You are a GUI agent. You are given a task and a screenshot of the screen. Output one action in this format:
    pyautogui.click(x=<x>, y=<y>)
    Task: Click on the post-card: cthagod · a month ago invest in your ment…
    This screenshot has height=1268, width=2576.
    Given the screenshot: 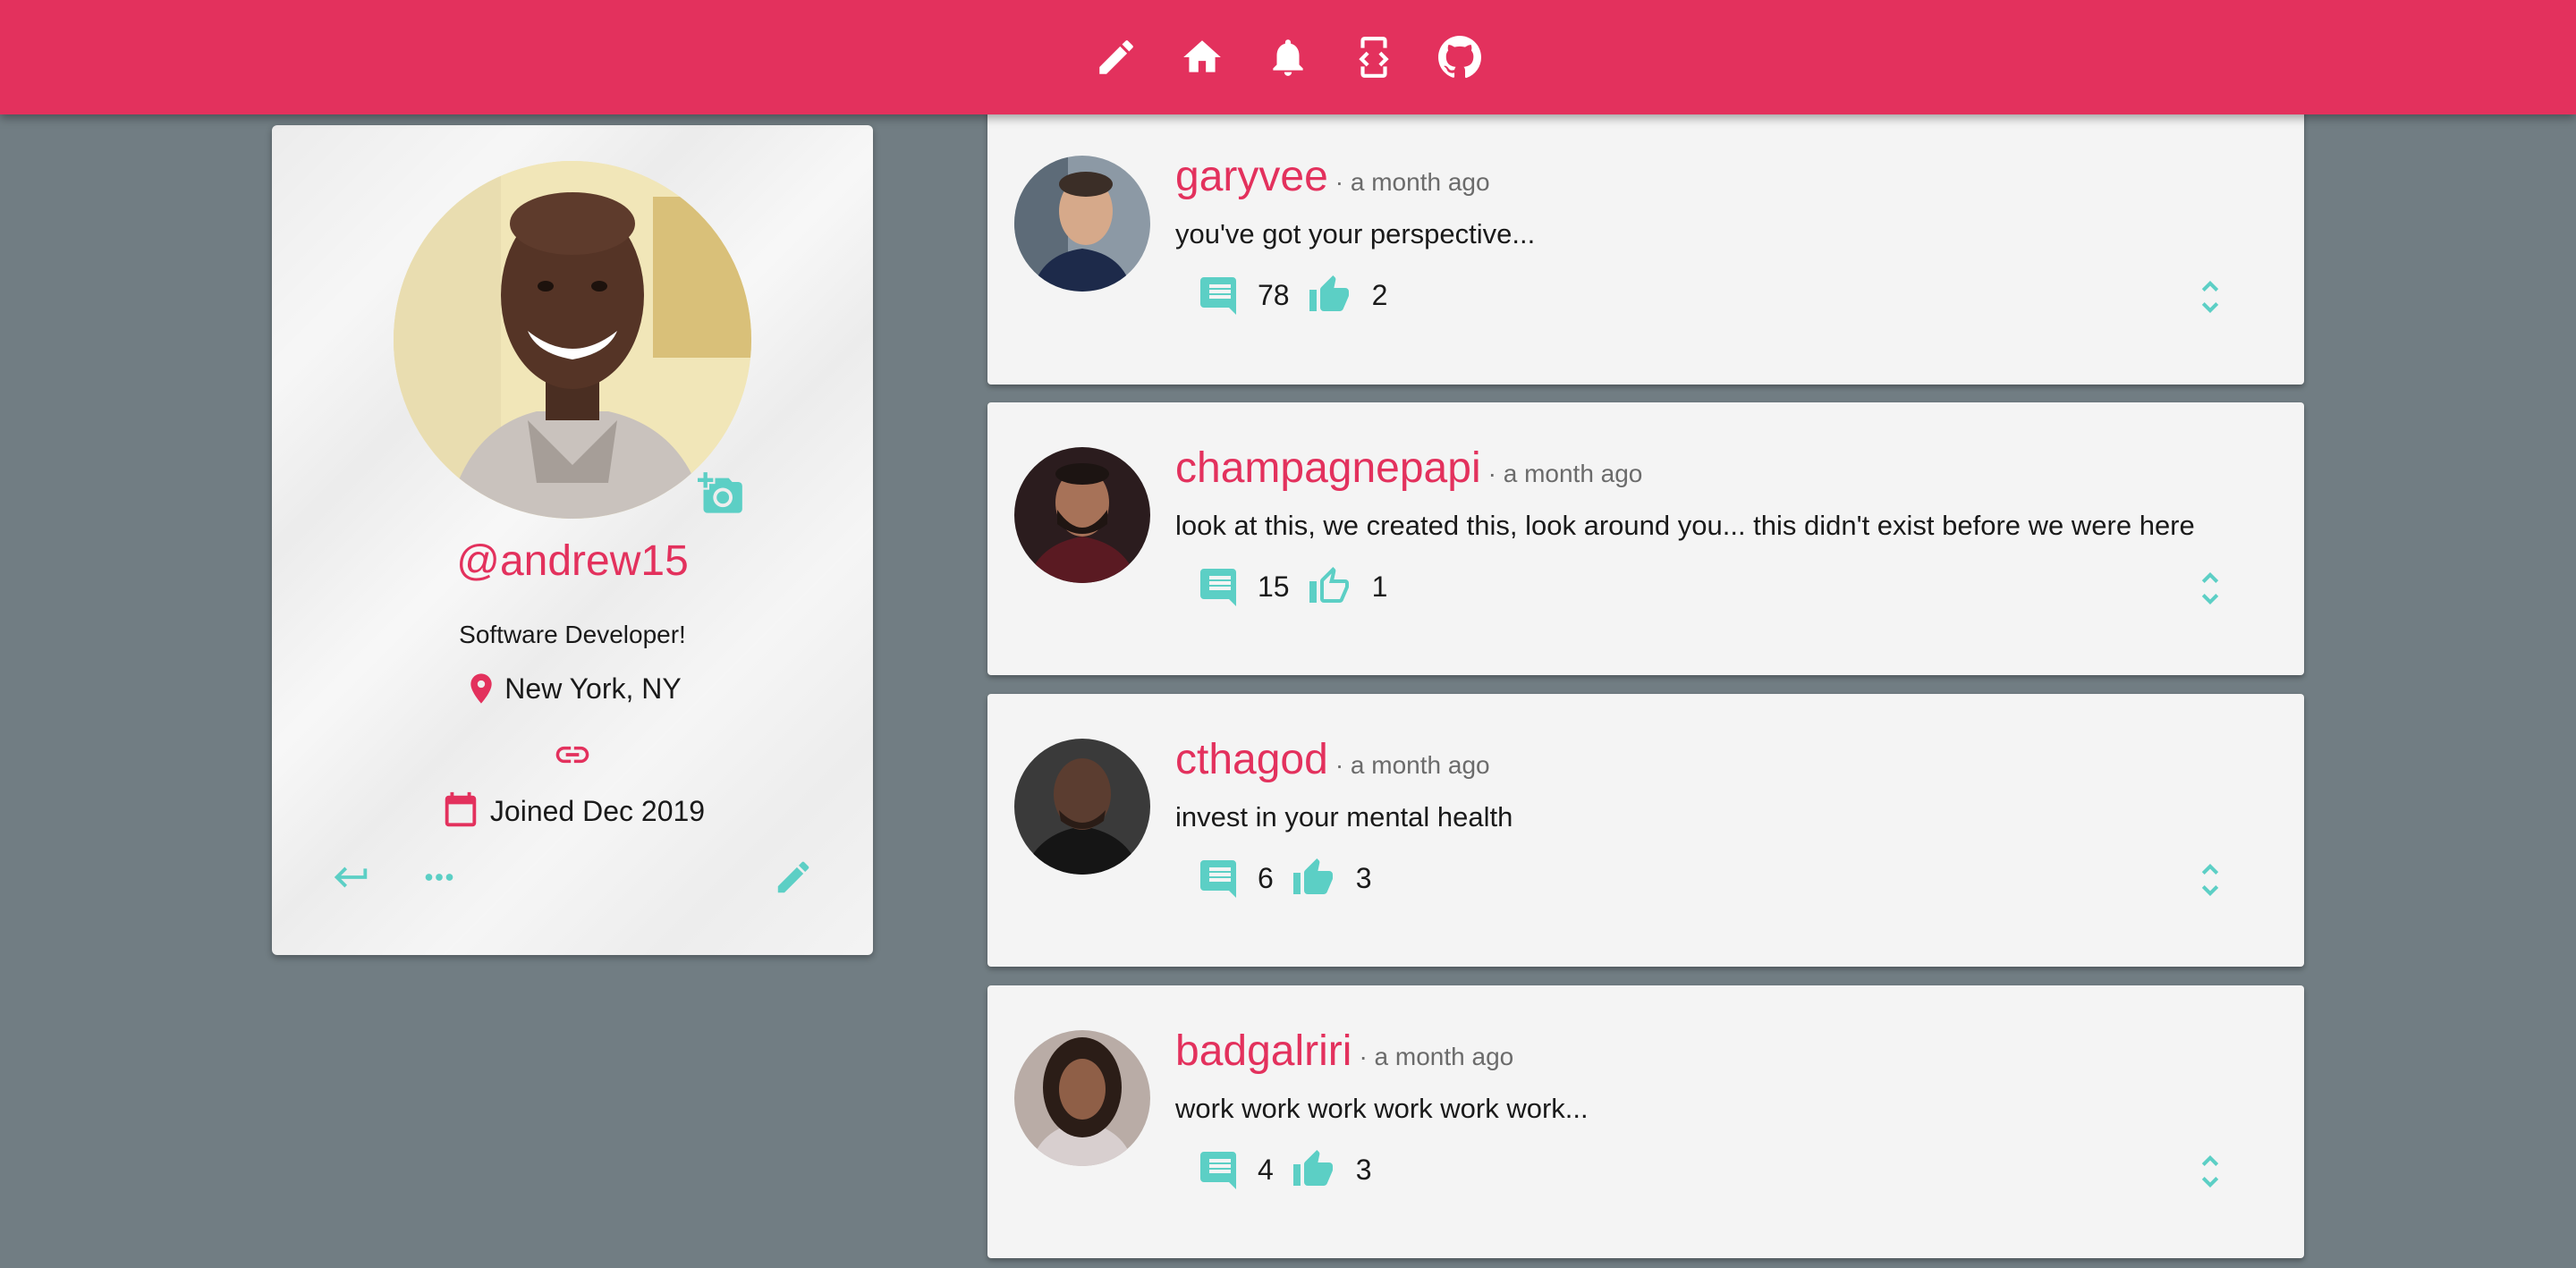 What is the action you would take?
    pyautogui.click(x=1645, y=830)
    